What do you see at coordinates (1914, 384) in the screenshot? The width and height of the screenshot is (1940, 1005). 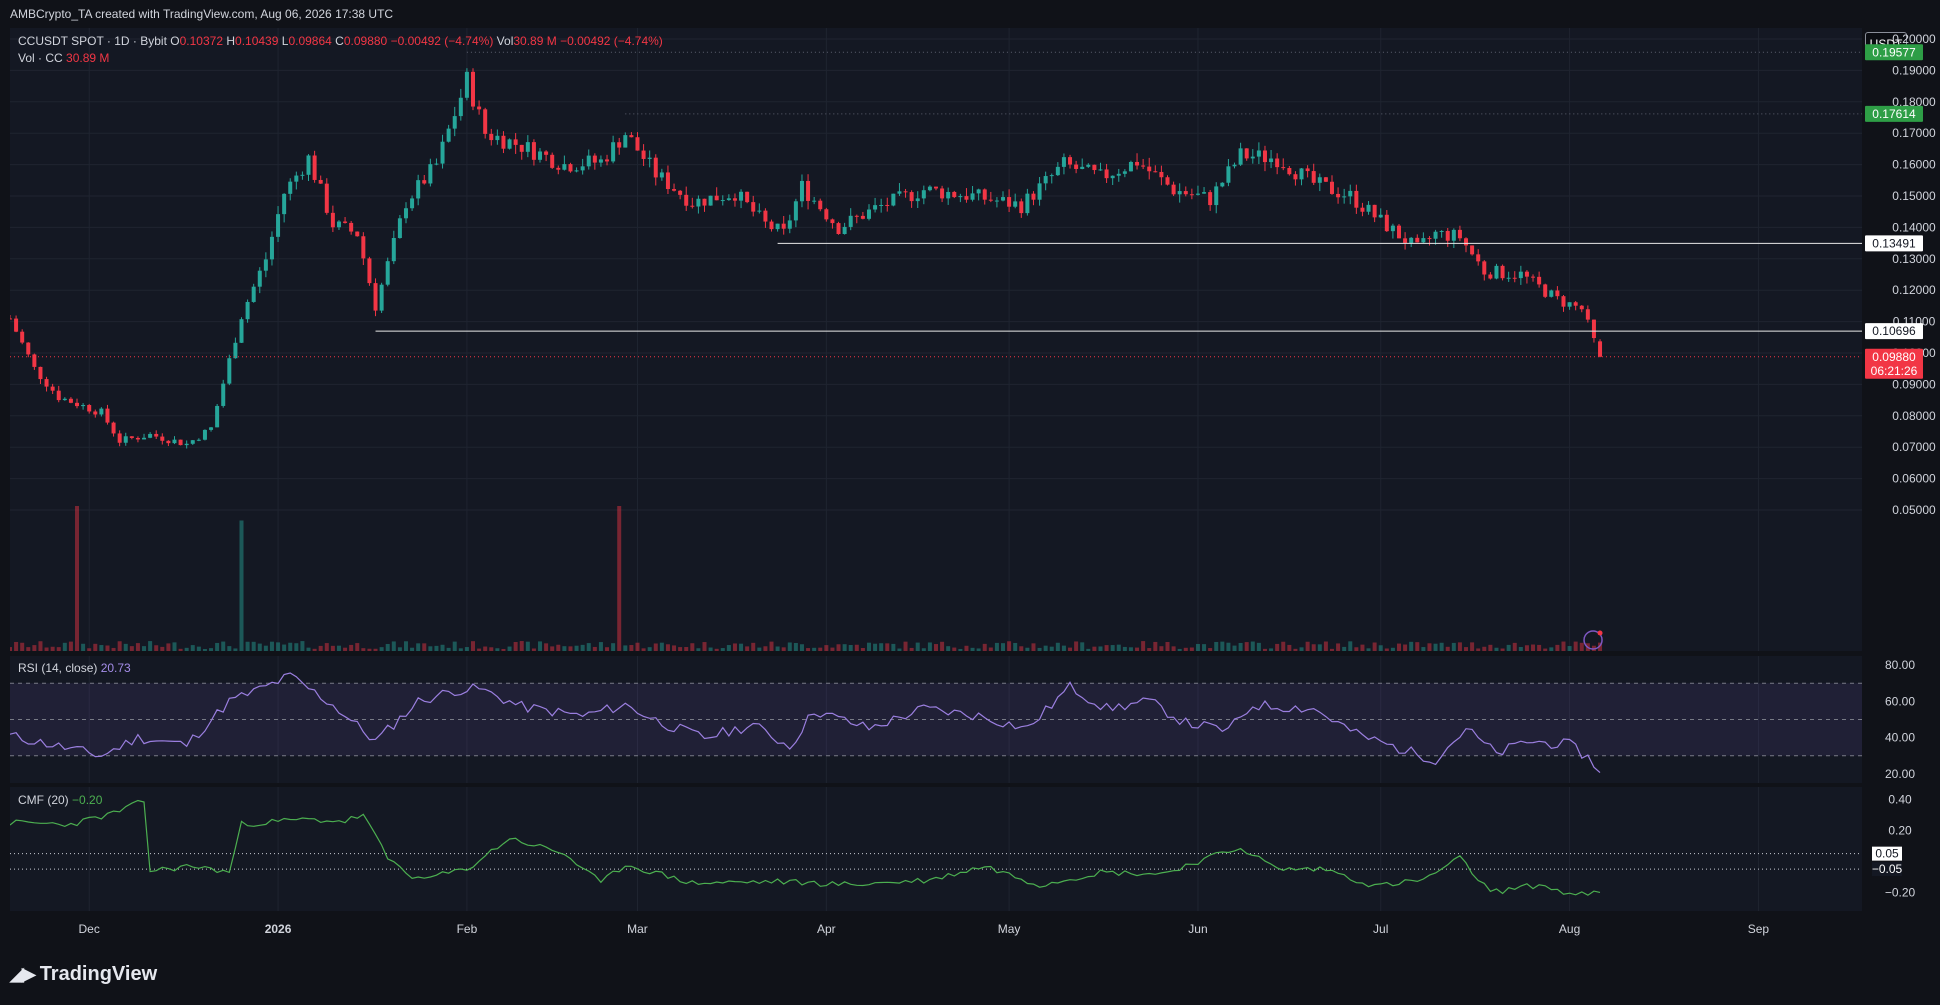 I see `price-tick-label: 0.09000` at bounding box center [1914, 384].